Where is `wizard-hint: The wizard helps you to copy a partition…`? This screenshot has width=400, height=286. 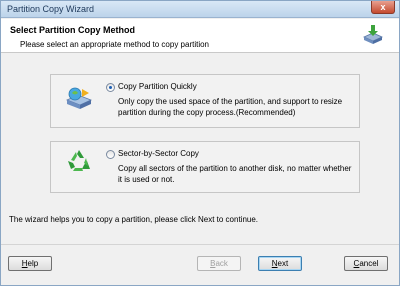 wizard-hint: The wizard helps you to copy a partition… is located at coordinates (134, 219).